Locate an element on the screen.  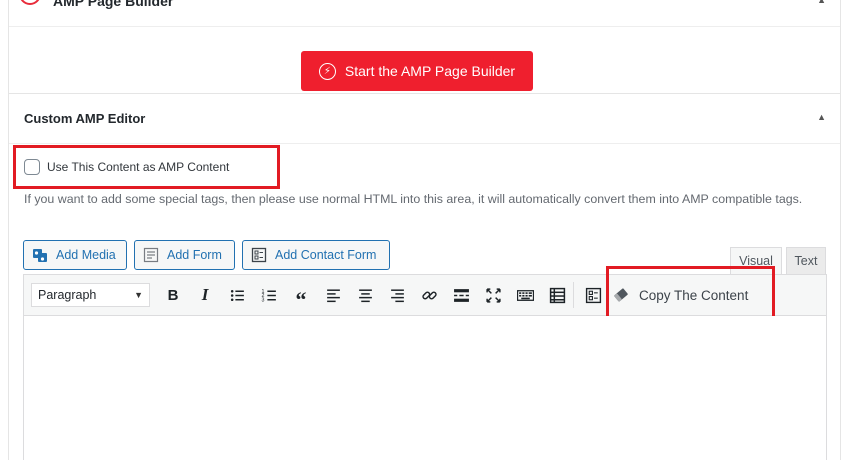
italic-icon: I is located at coordinates (205, 294).